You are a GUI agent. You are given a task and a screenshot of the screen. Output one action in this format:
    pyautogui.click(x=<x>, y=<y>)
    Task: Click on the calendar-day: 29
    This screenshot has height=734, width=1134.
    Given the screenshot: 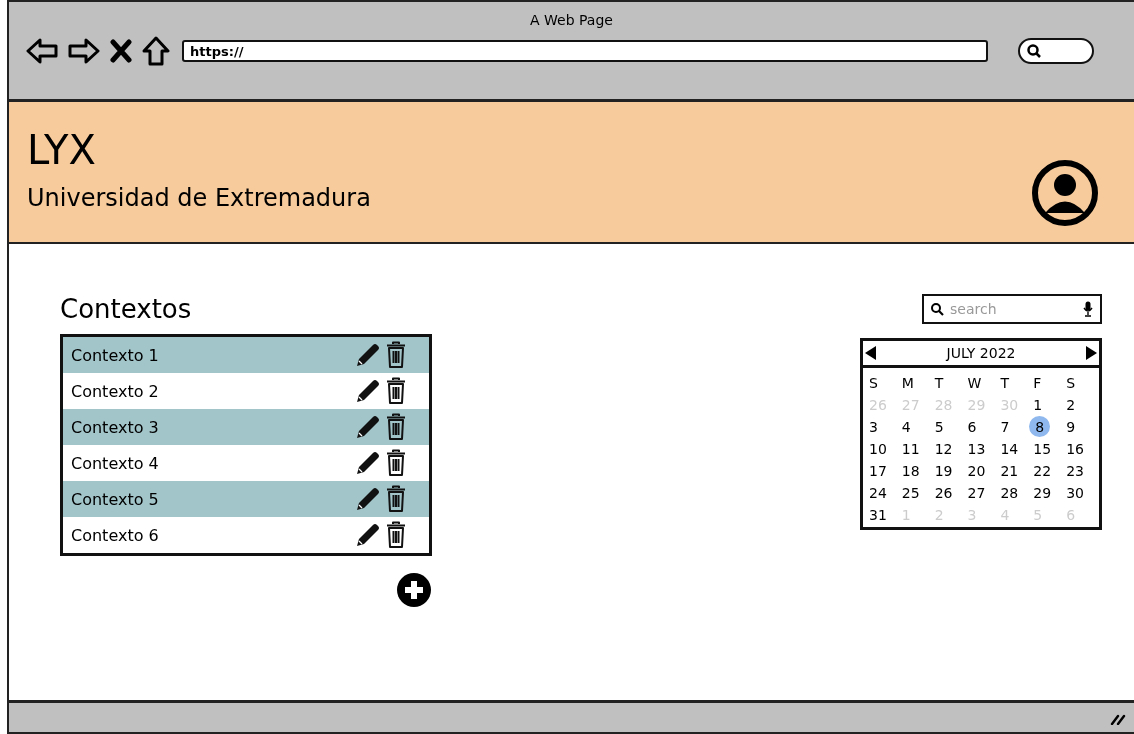 What is the action you would take?
    pyautogui.click(x=1048, y=492)
    